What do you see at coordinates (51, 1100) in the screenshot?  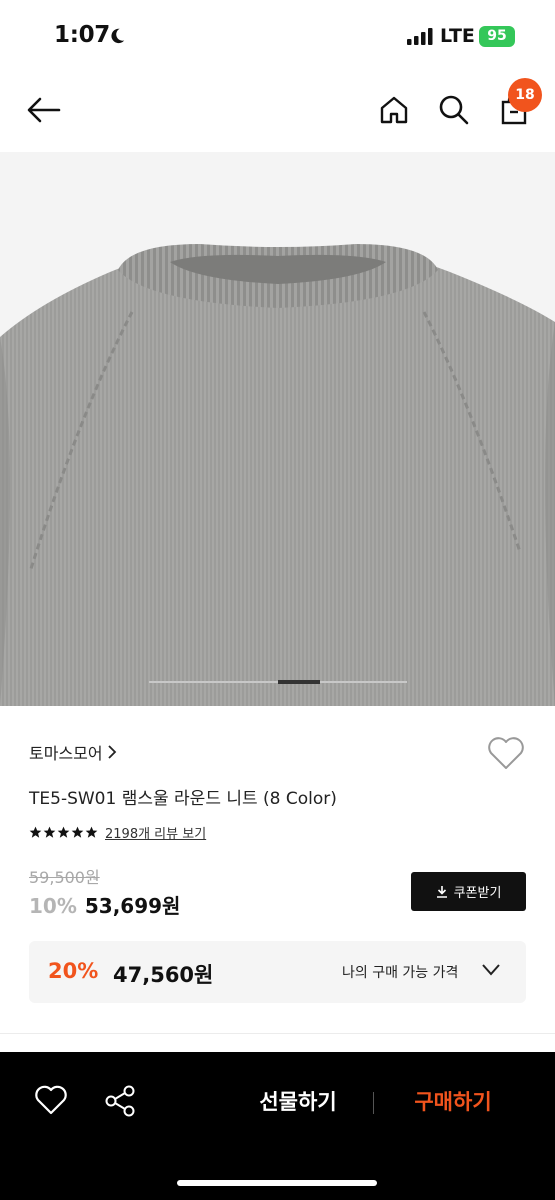 I see `heart-icon` at bounding box center [51, 1100].